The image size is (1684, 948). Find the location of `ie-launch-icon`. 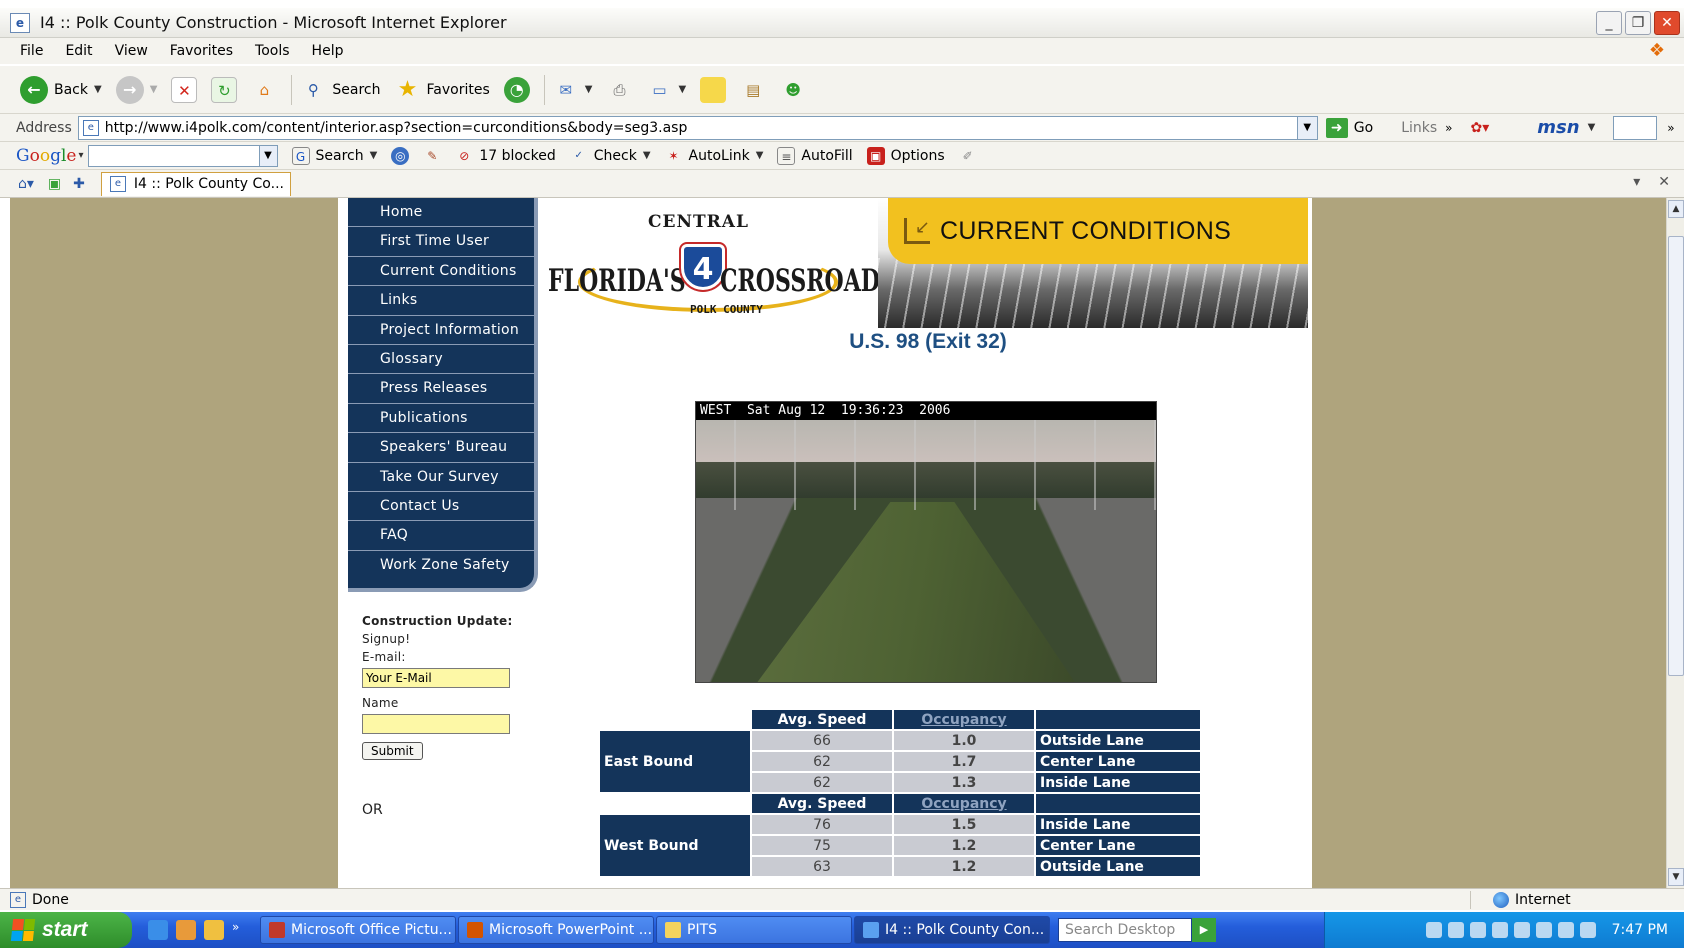

ie-launch-icon is located at coordinates (158, 930).